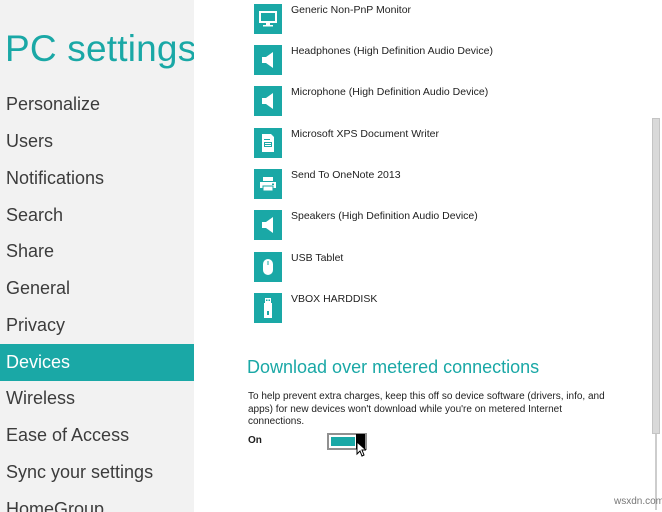 The width and height of the screenshot is (662, 512). I want to click on sidebar-item-users: Users, so click(97, 141).